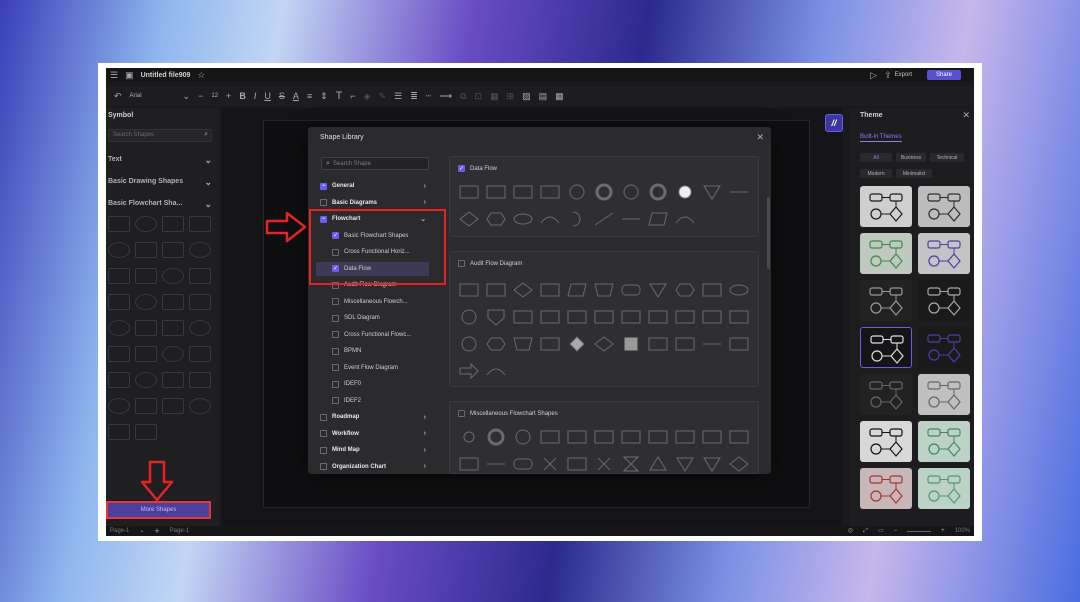 This screenshot has width=1080, height=602. I want to click on pen-icon: ✎, so click(383, 96).